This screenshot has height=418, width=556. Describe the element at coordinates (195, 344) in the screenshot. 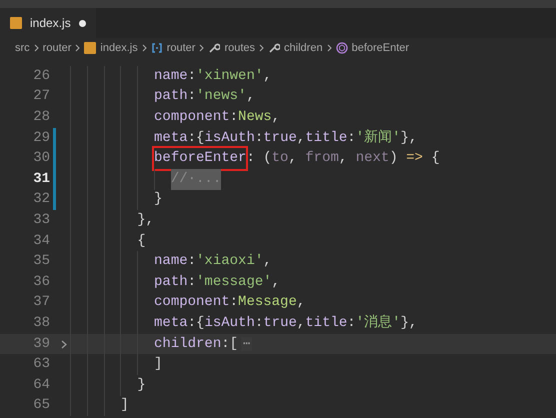

I see `code-text: children:[` at that location.